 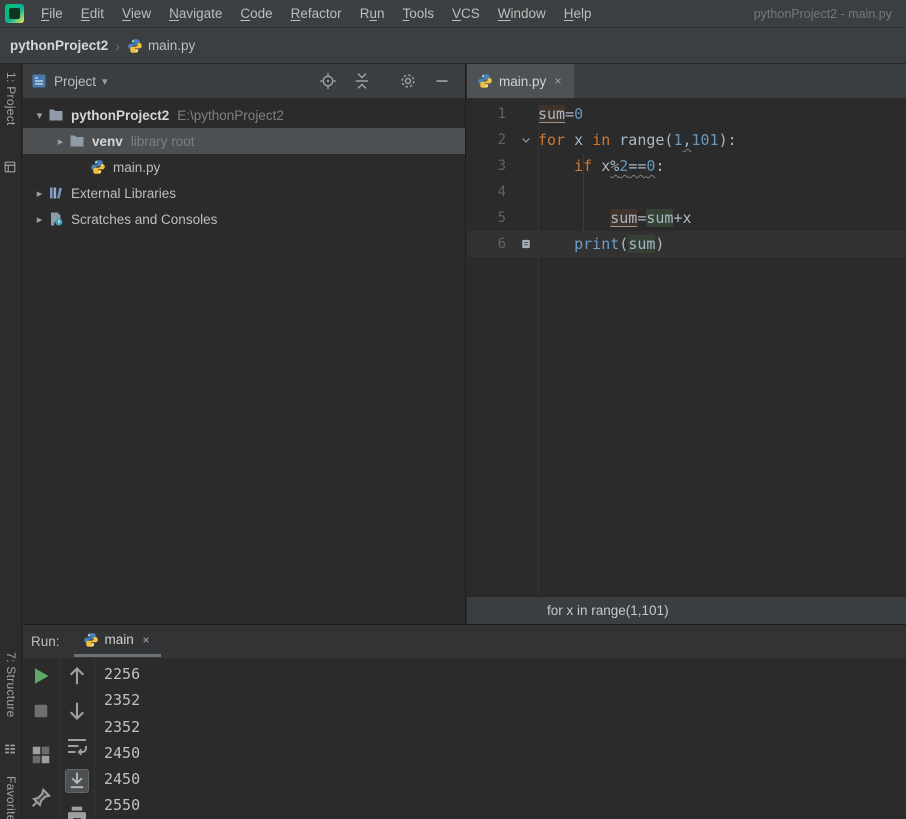 I want to click on menu-refactor: Refactor, so click(x=316, y=13).